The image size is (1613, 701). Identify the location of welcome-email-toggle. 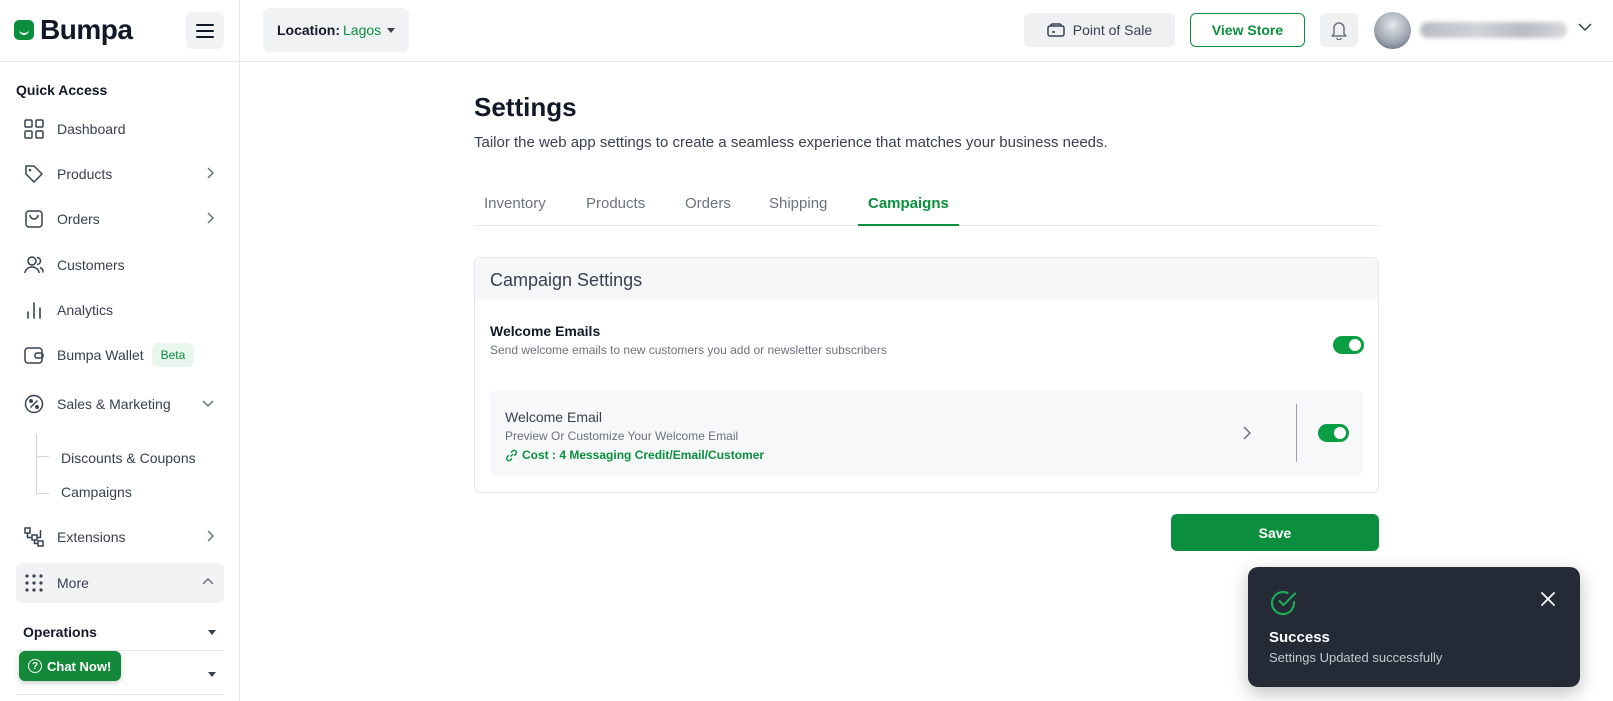
(1333, 433).